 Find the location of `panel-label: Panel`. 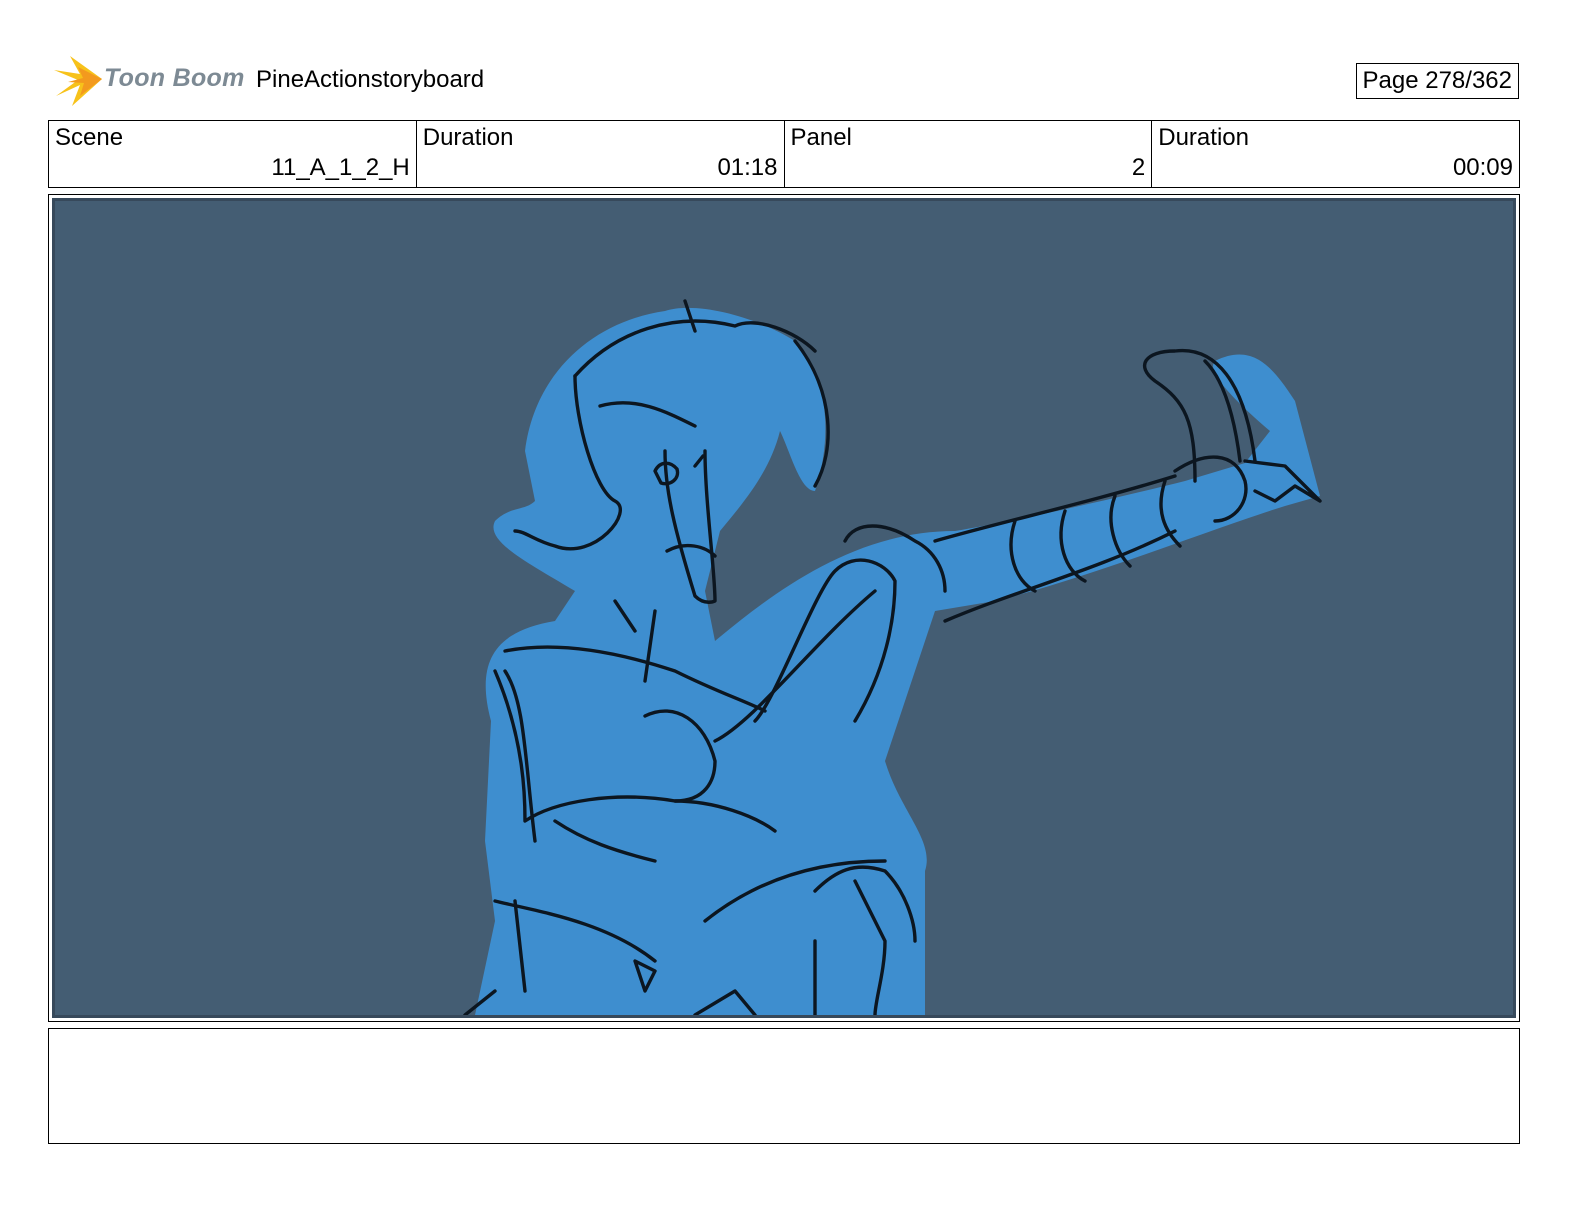

panel-label: Panel is located at coordinates (821, 137).